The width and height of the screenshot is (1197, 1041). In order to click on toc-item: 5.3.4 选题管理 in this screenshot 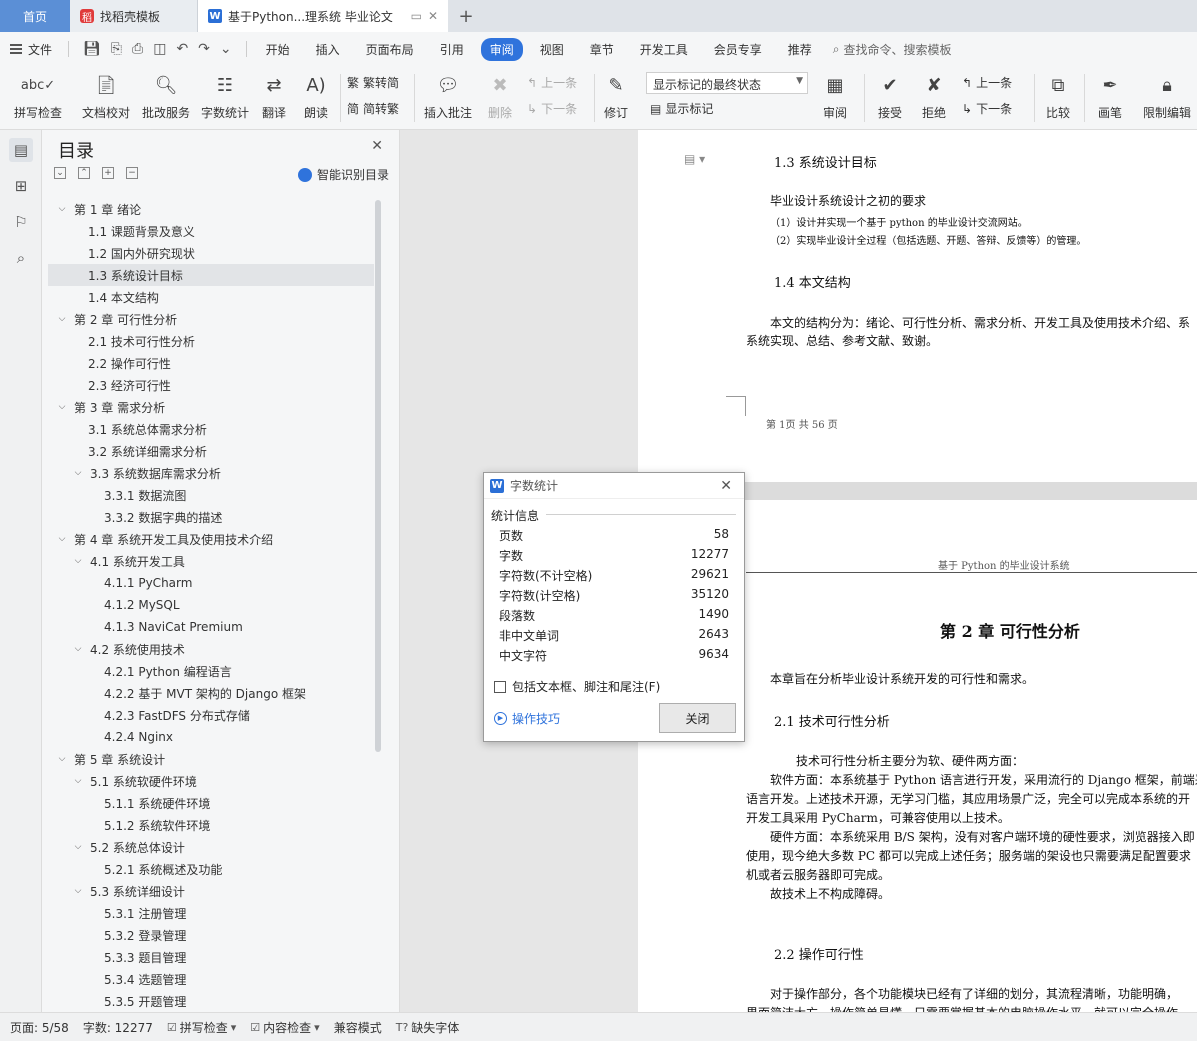, I will do `click(211, 979)`.